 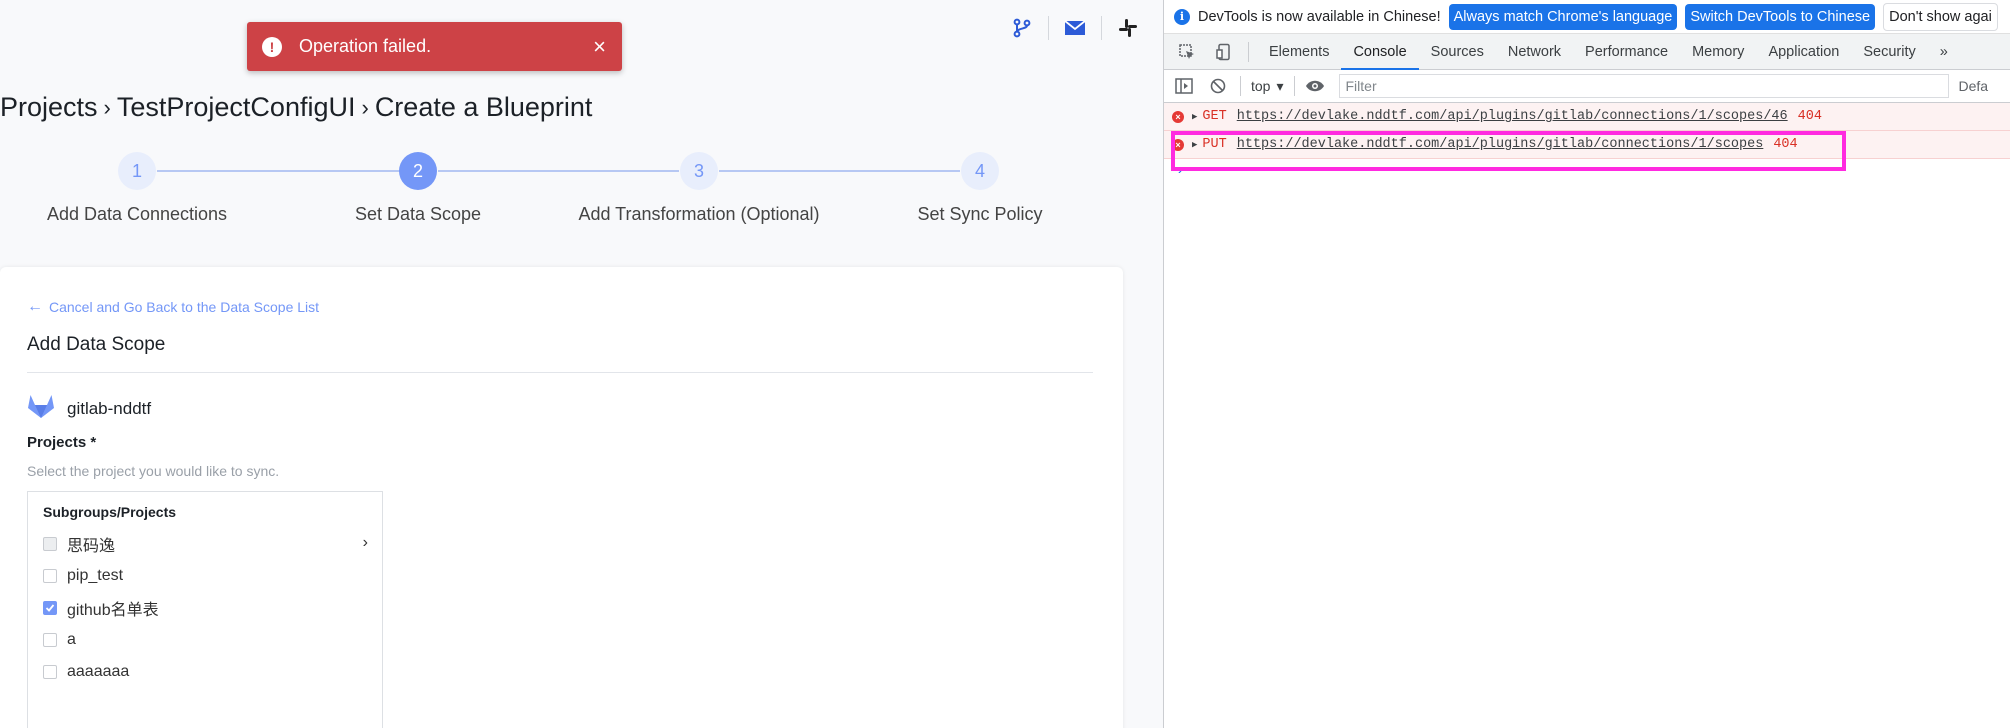 What do you see at coordinates (62, 442) in the screenshot?
I see `projects-label: Projects *` at bounding box center [62, 442].